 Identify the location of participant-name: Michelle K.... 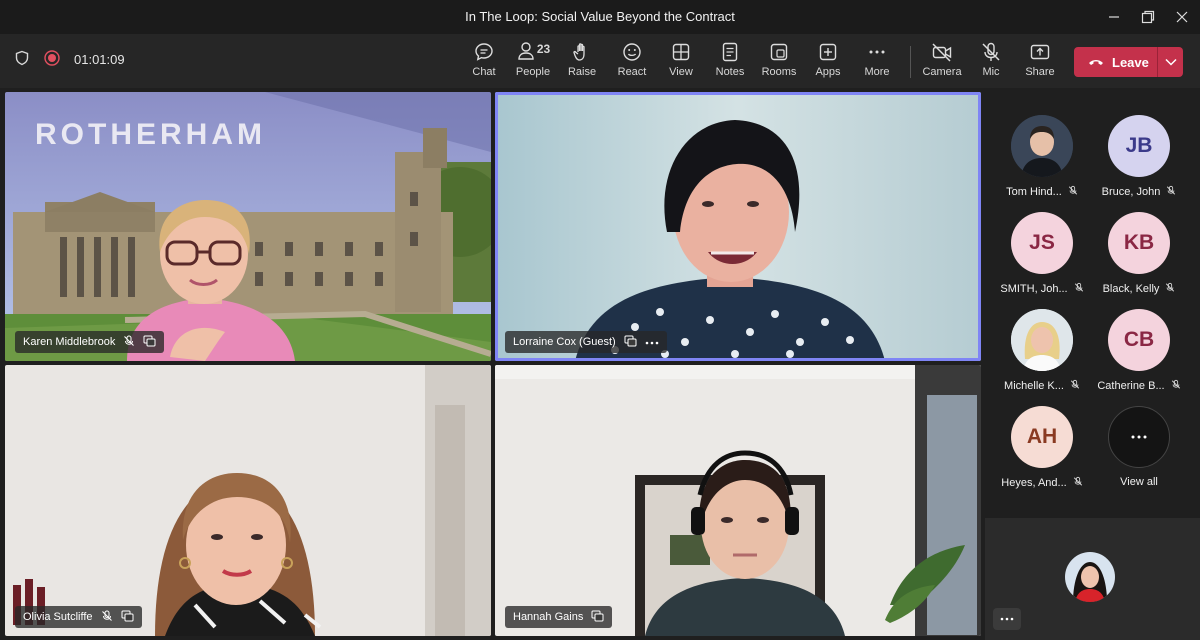
(1034, 386).